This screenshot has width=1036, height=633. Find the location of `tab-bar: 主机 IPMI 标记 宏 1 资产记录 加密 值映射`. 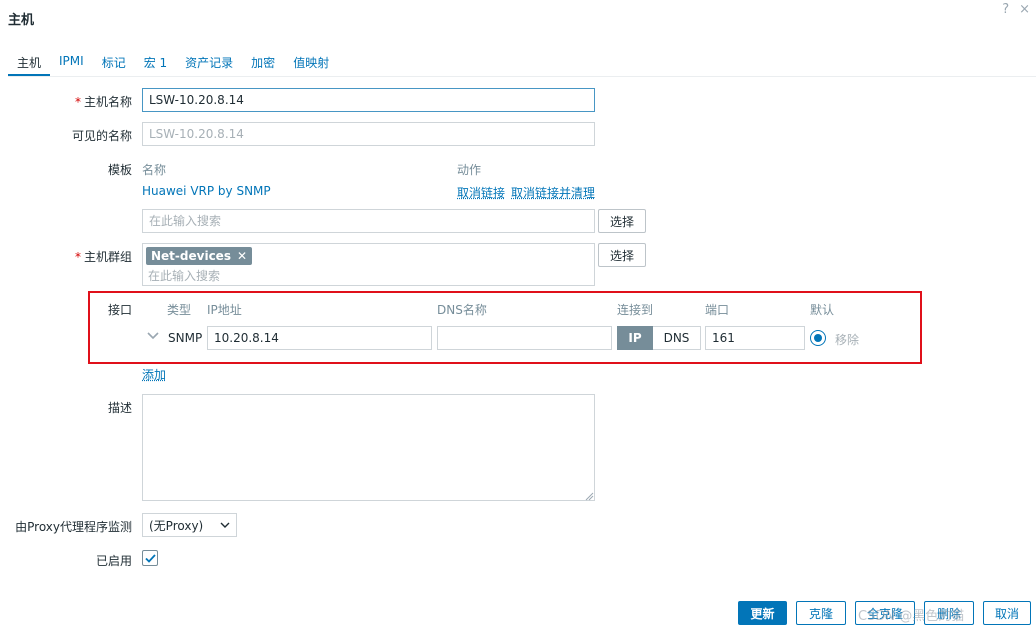

tab-bar: 主机 IPMI 标记 宏 1 资产记录 加密 值映射 is located at coordinates (173, 63).